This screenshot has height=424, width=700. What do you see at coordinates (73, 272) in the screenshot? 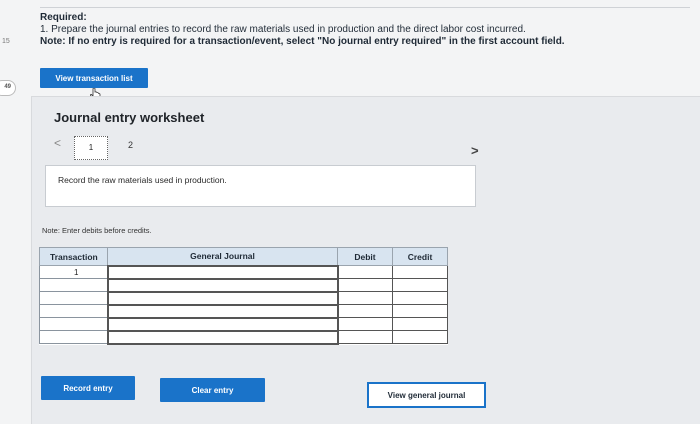
I see `transaction-cell: 1` at bounding box center [73, 272].